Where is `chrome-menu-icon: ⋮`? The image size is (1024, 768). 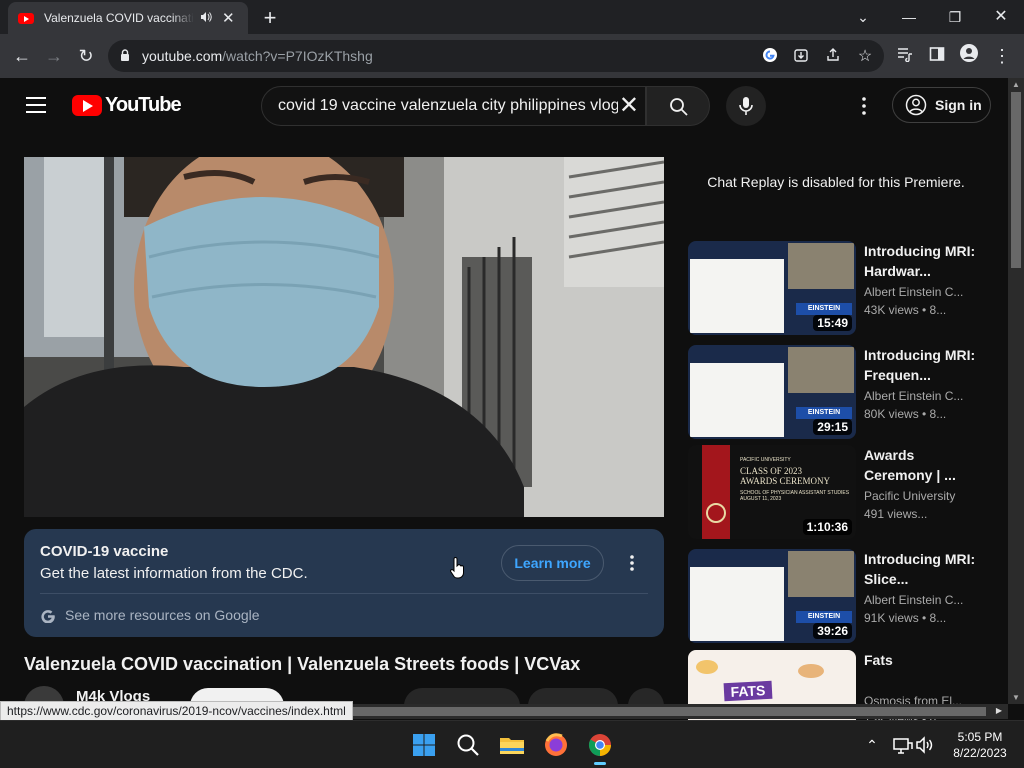
chrome-menu-icon: ⋮ is located at coordinates (1002, 56).